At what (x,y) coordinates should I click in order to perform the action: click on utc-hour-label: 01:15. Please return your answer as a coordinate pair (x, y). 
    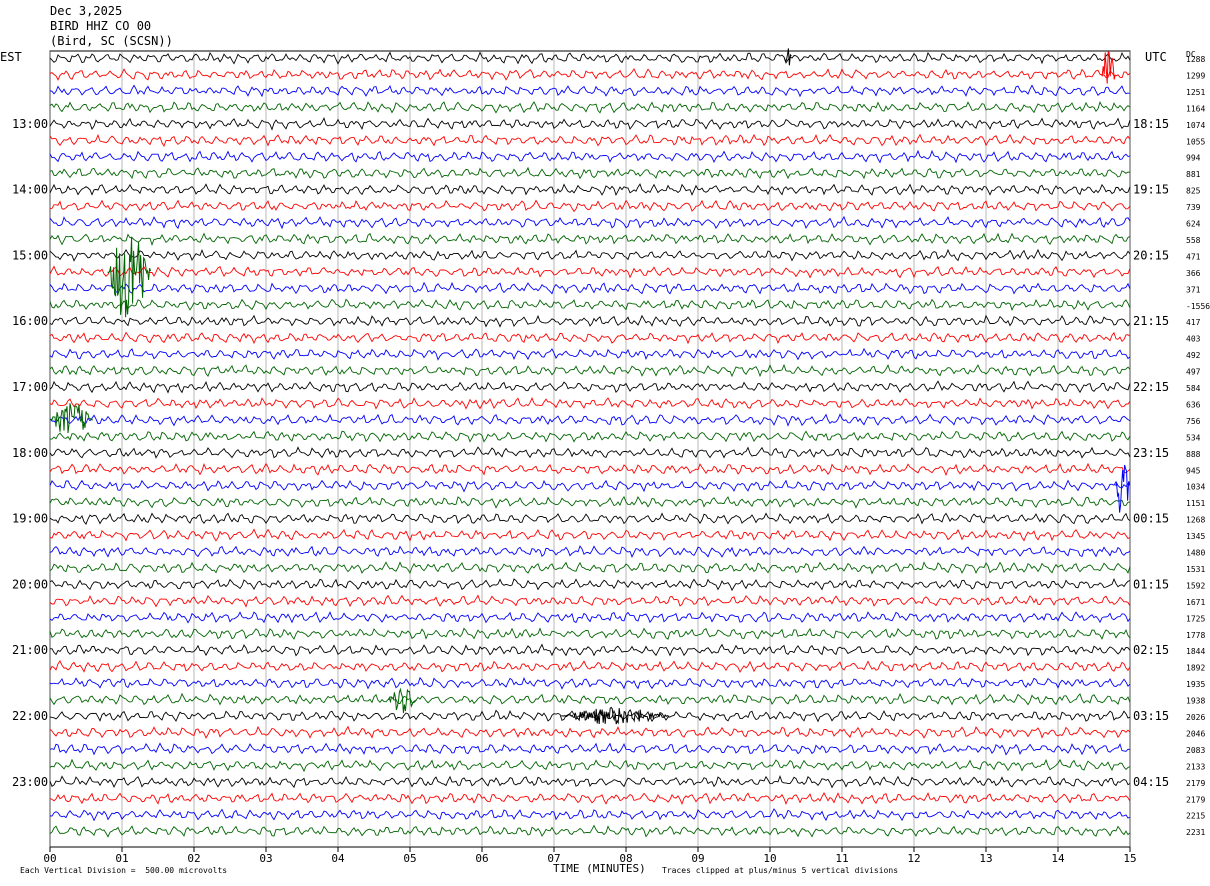
    Looking at the image, I should click on (1151, 584).